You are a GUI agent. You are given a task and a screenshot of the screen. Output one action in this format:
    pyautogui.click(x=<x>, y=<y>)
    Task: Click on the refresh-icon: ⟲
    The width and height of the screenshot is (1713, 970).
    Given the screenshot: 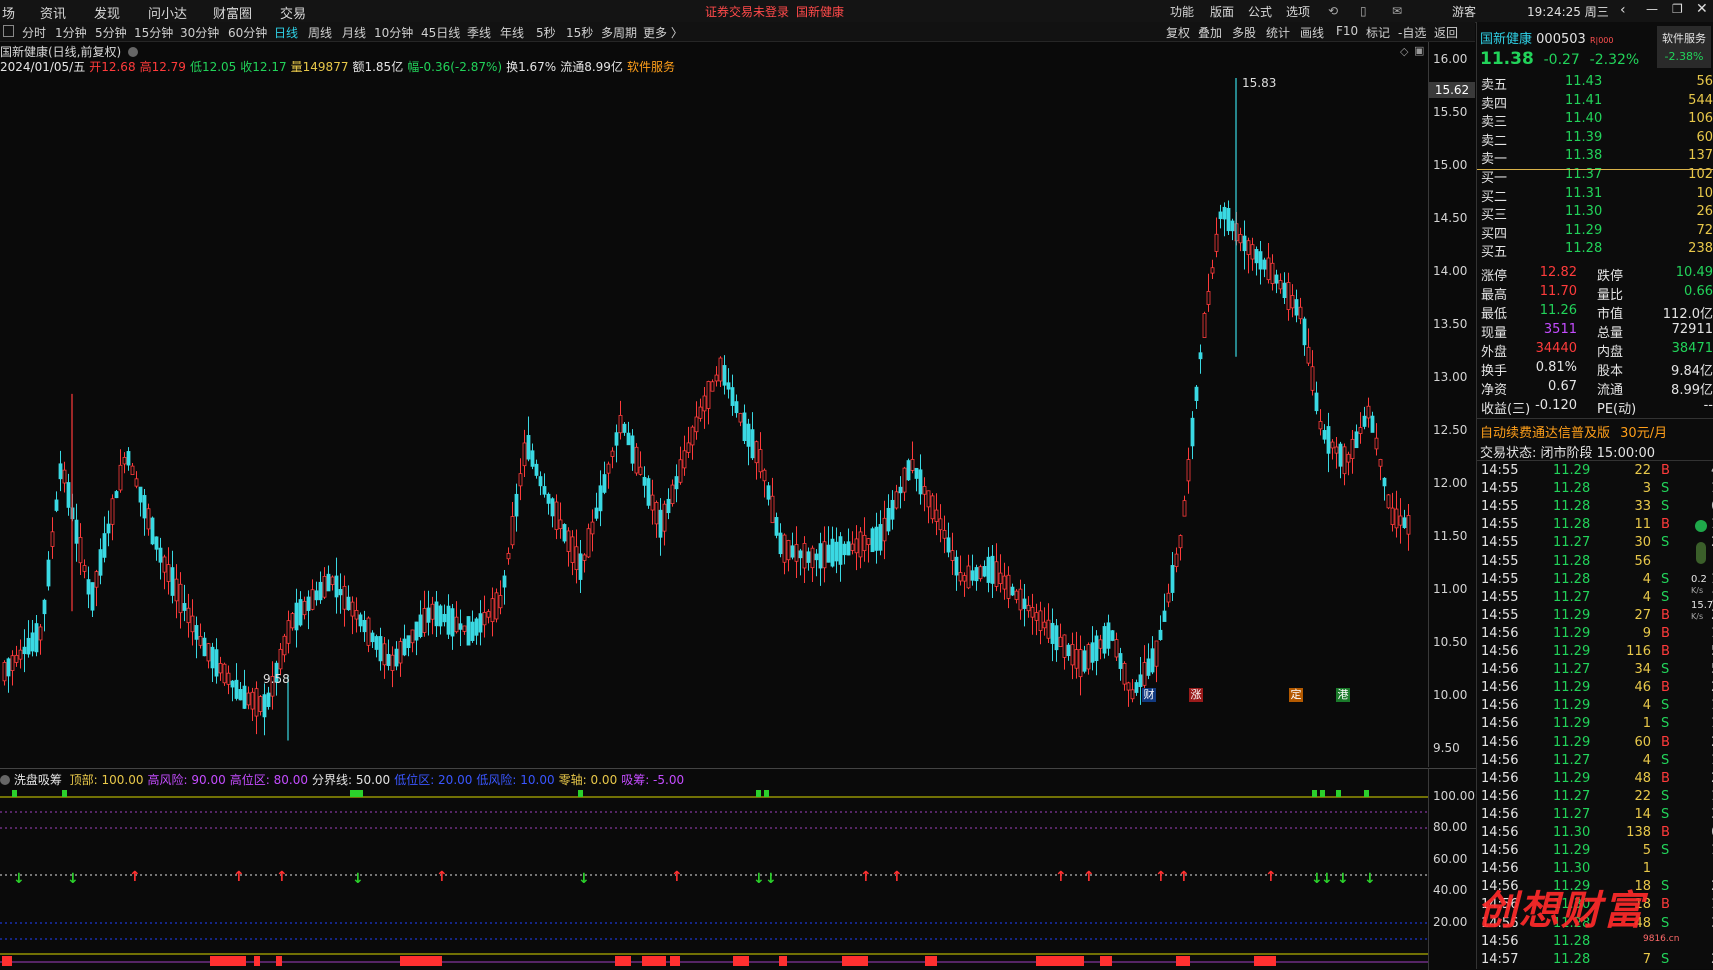 What is the action you would take?
    pyautogui.click(x=1333, y=11)
    